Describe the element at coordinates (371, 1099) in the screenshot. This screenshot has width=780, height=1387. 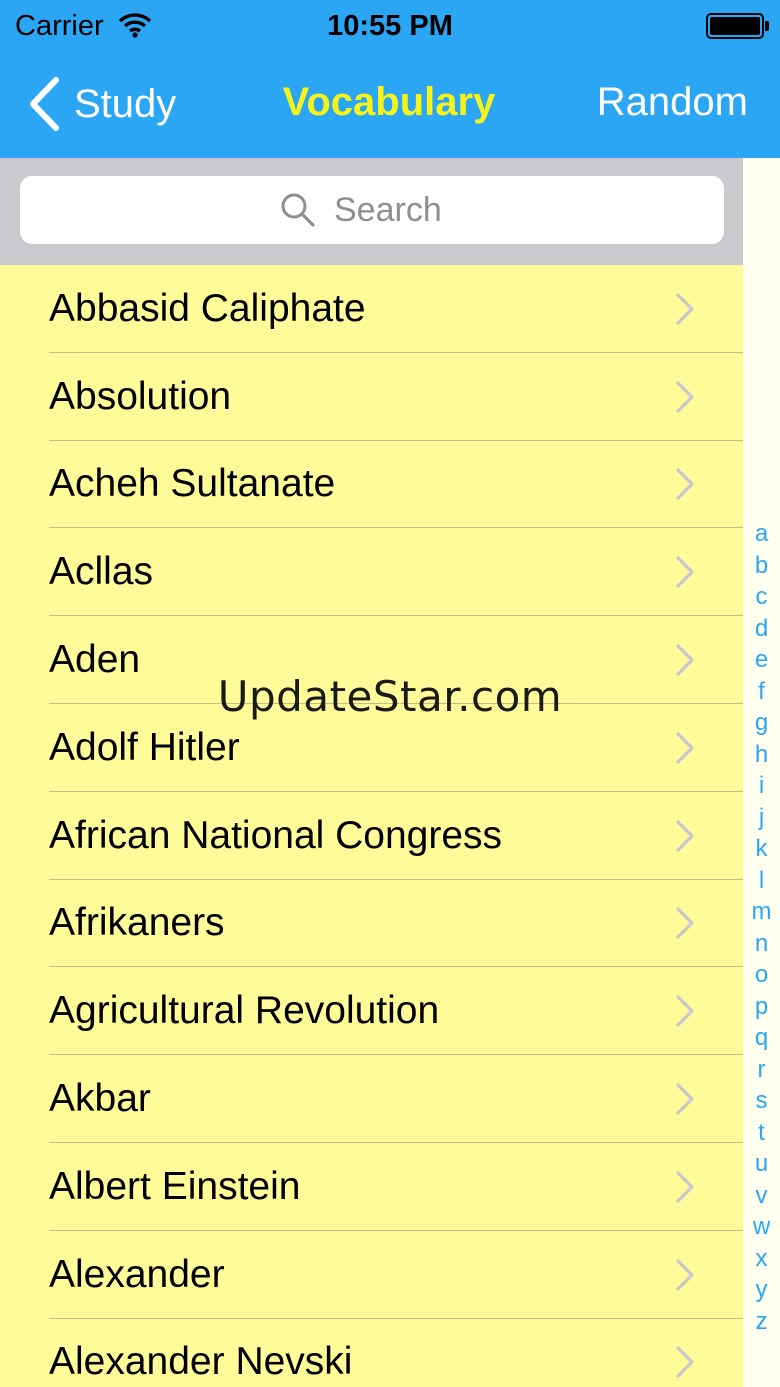
I see `list-item: Akbar` at that location.